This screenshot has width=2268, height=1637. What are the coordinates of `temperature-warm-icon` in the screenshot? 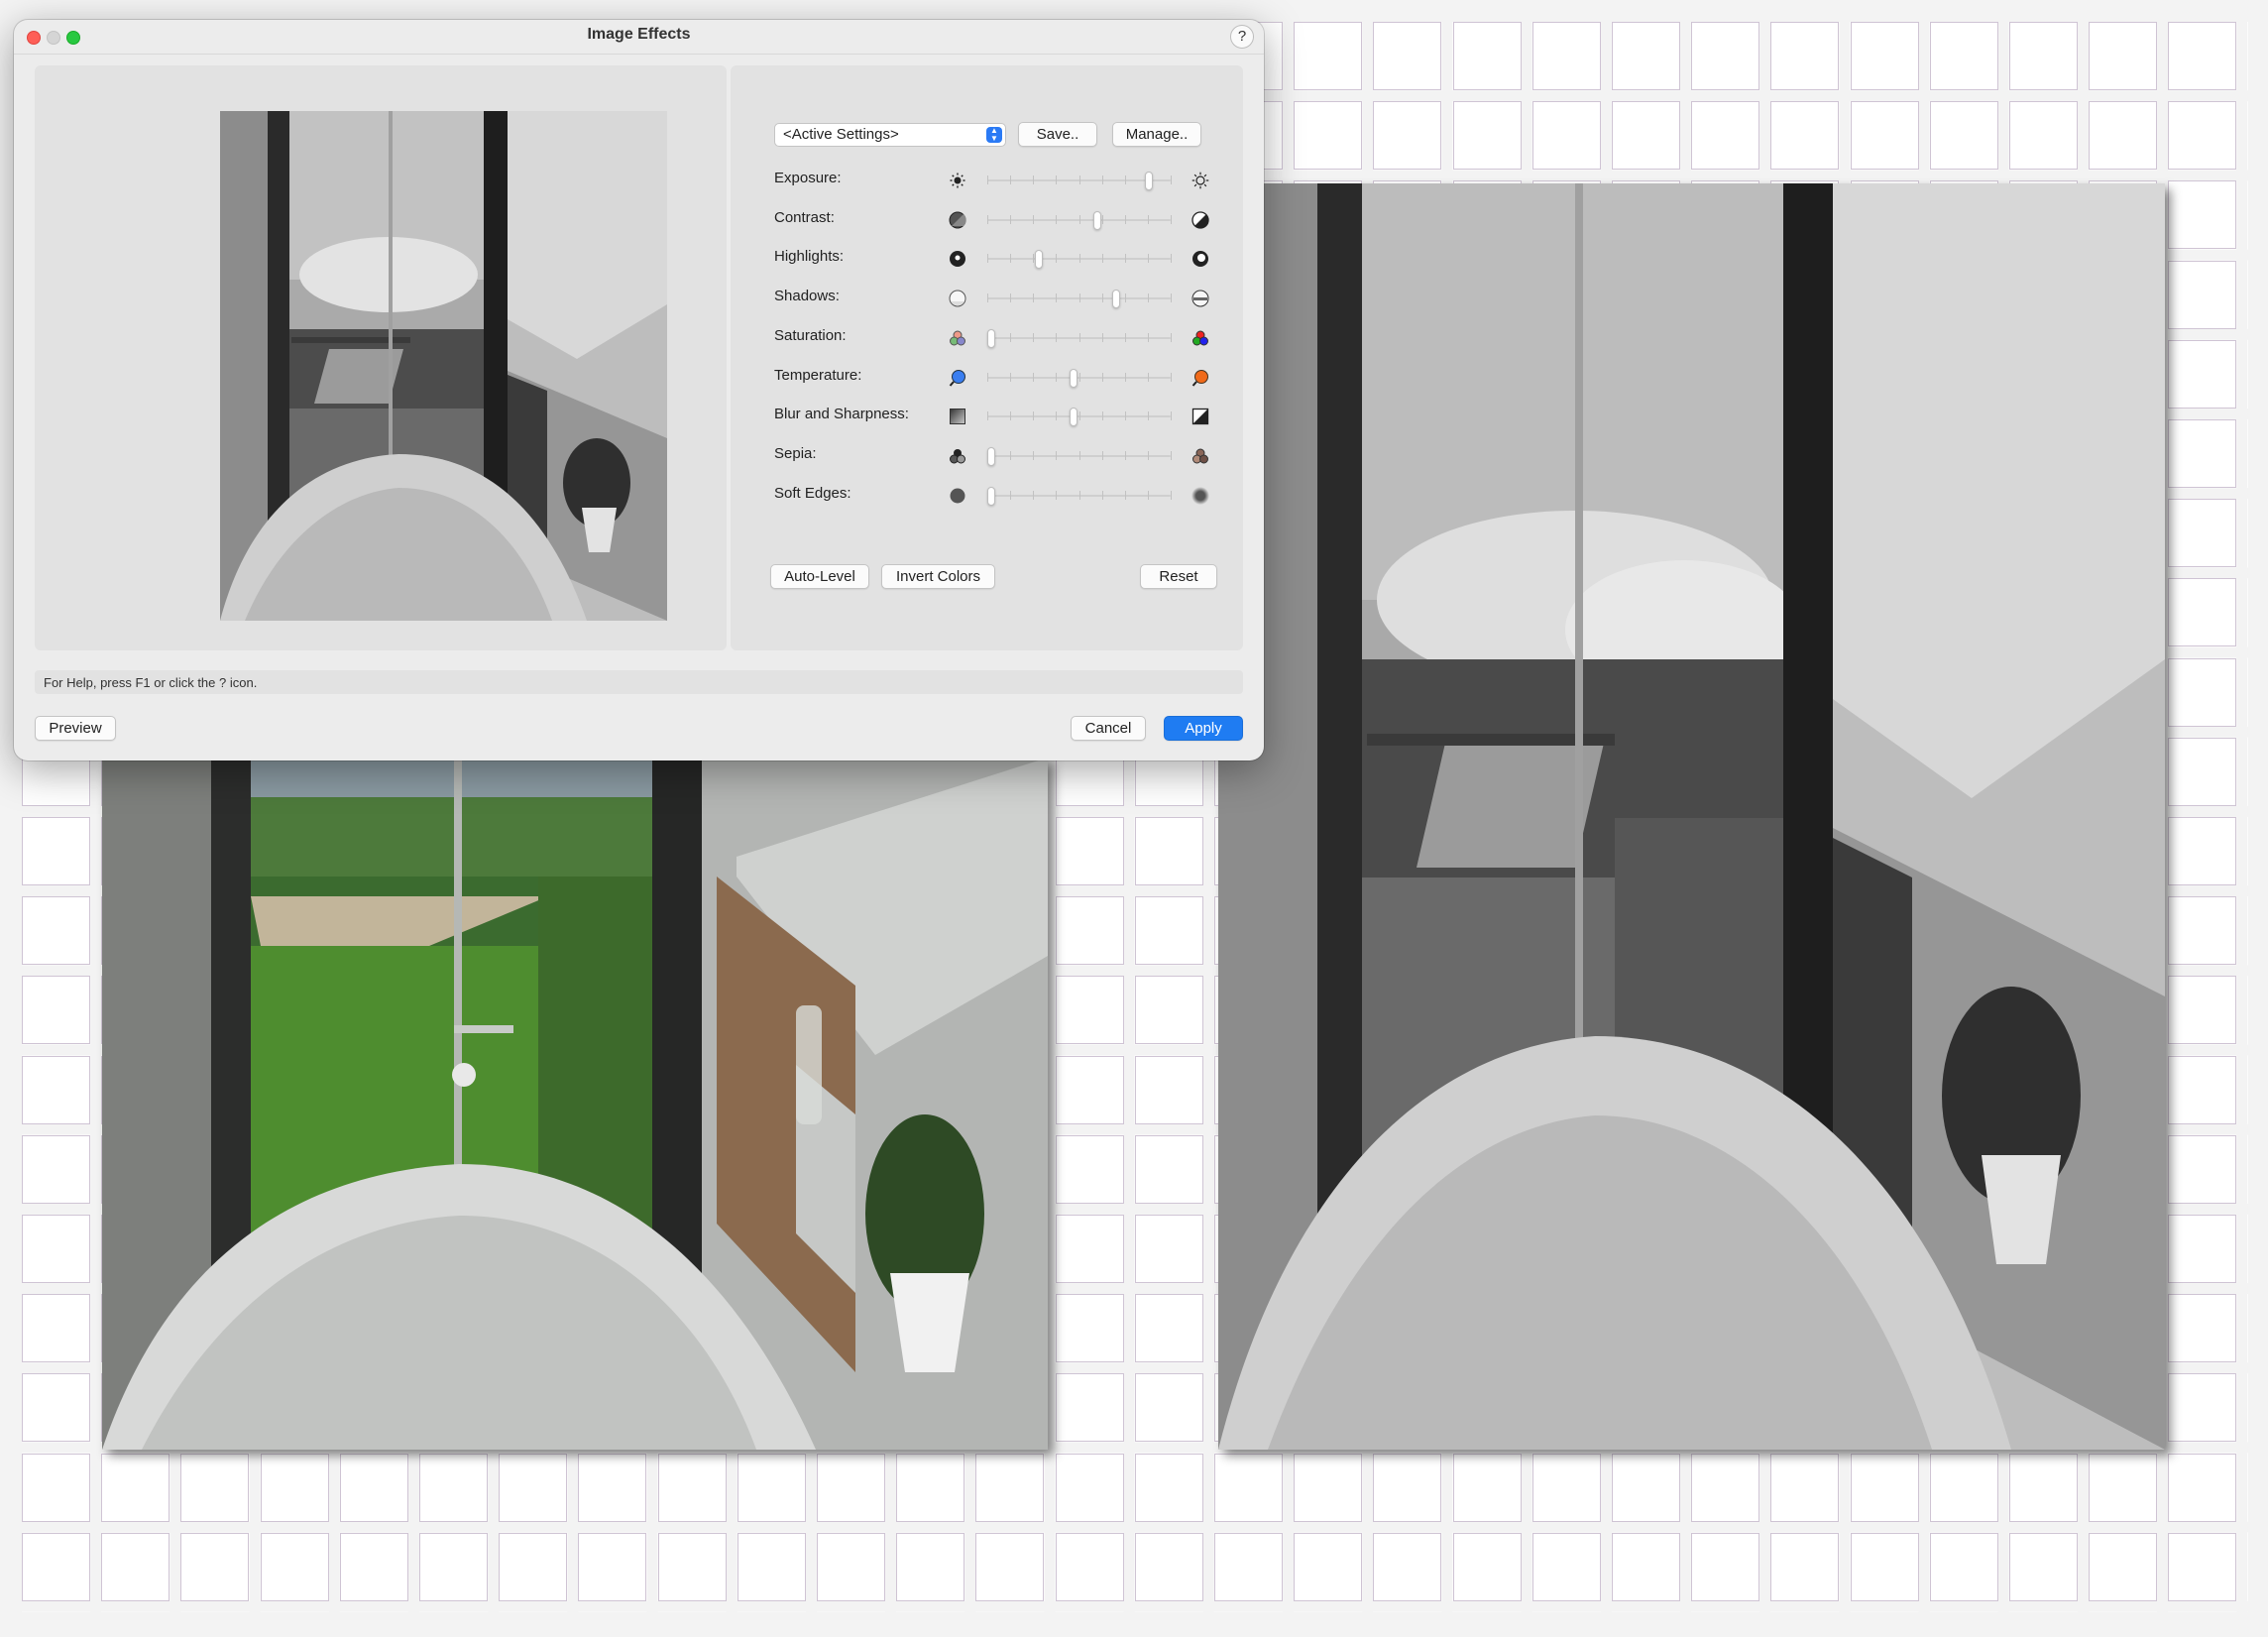 It's located at (1200, 378).